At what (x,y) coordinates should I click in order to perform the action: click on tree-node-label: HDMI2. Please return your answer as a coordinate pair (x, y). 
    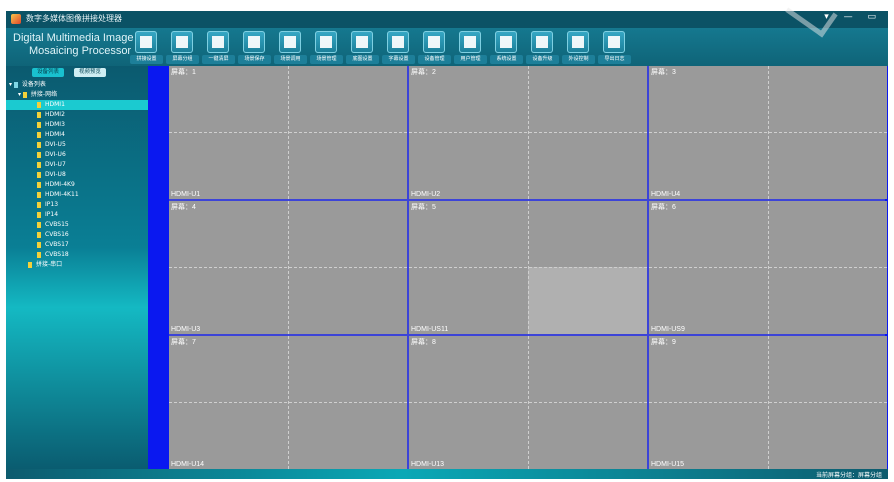
    Looking at the image, I should click on (55, 114).